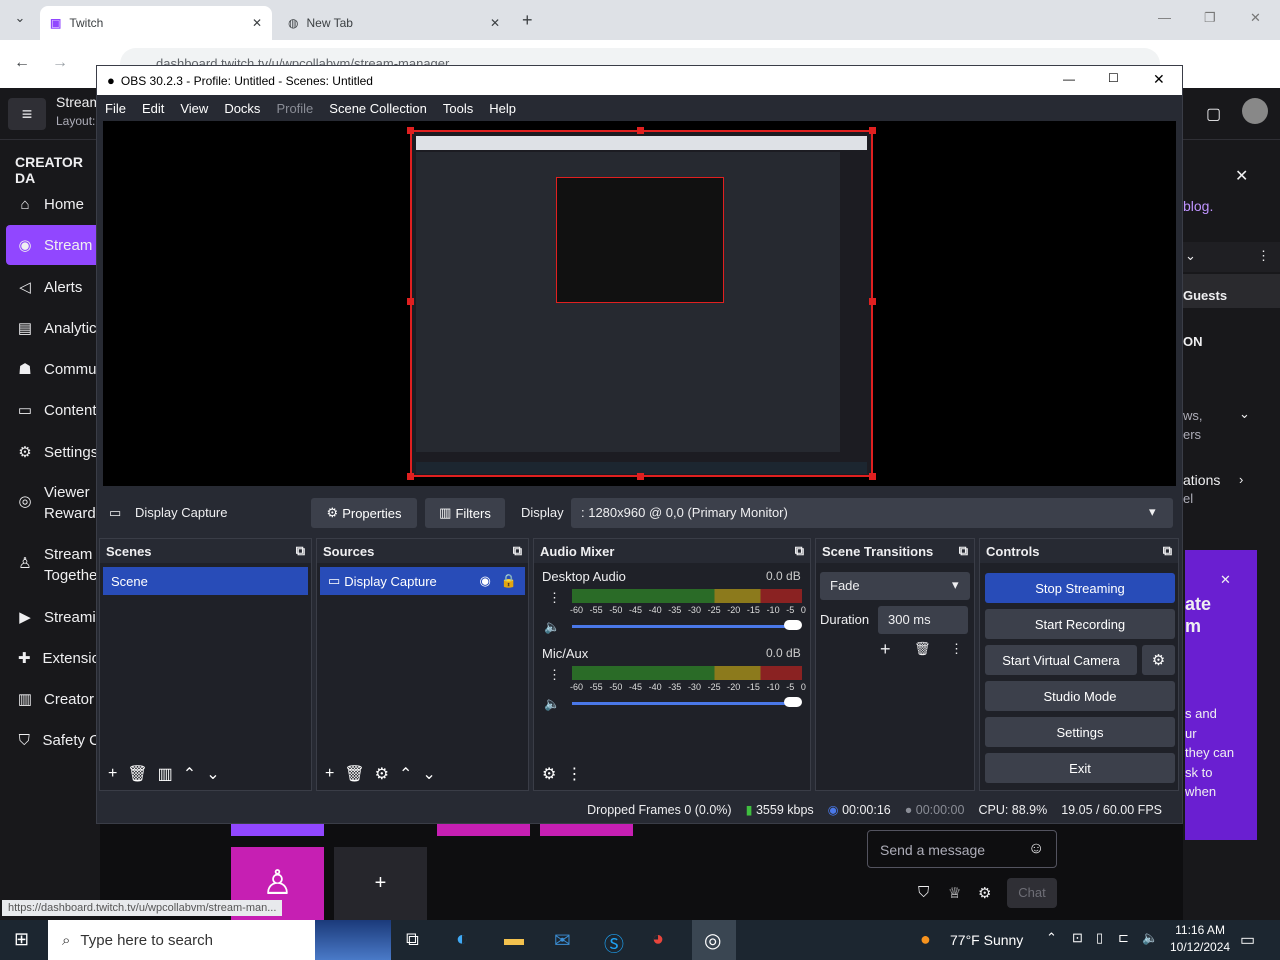  I want to click on lock-icon: 🔒, so click(509, 581).